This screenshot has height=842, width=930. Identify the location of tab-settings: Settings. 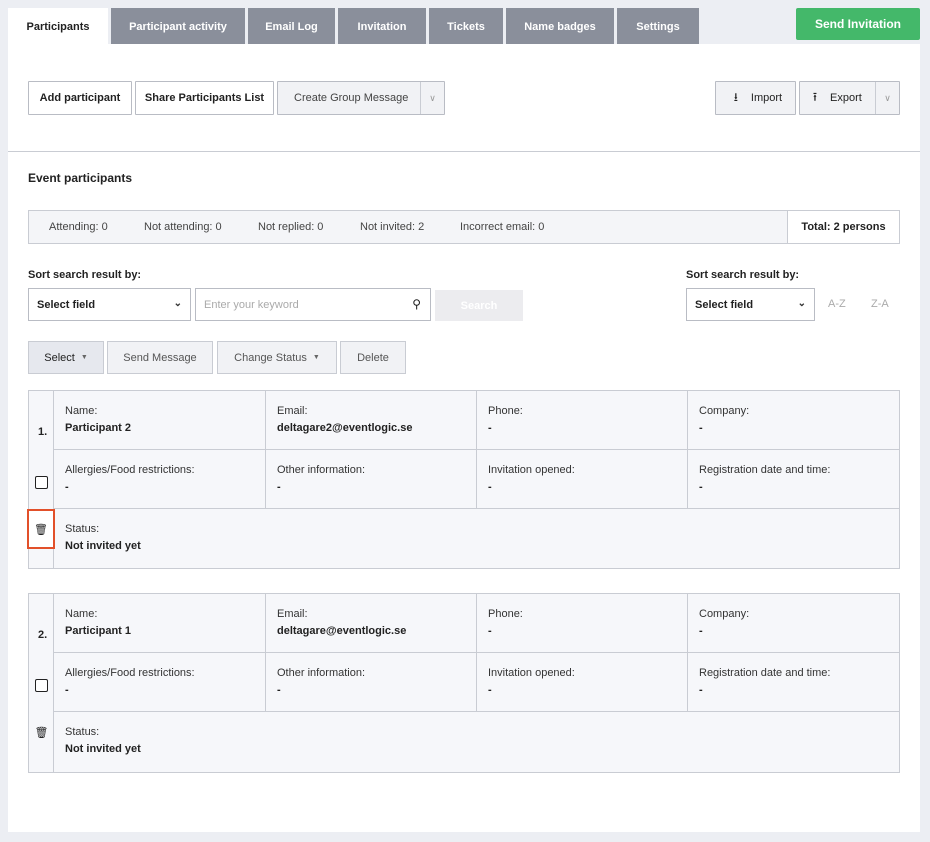
(658, 26).